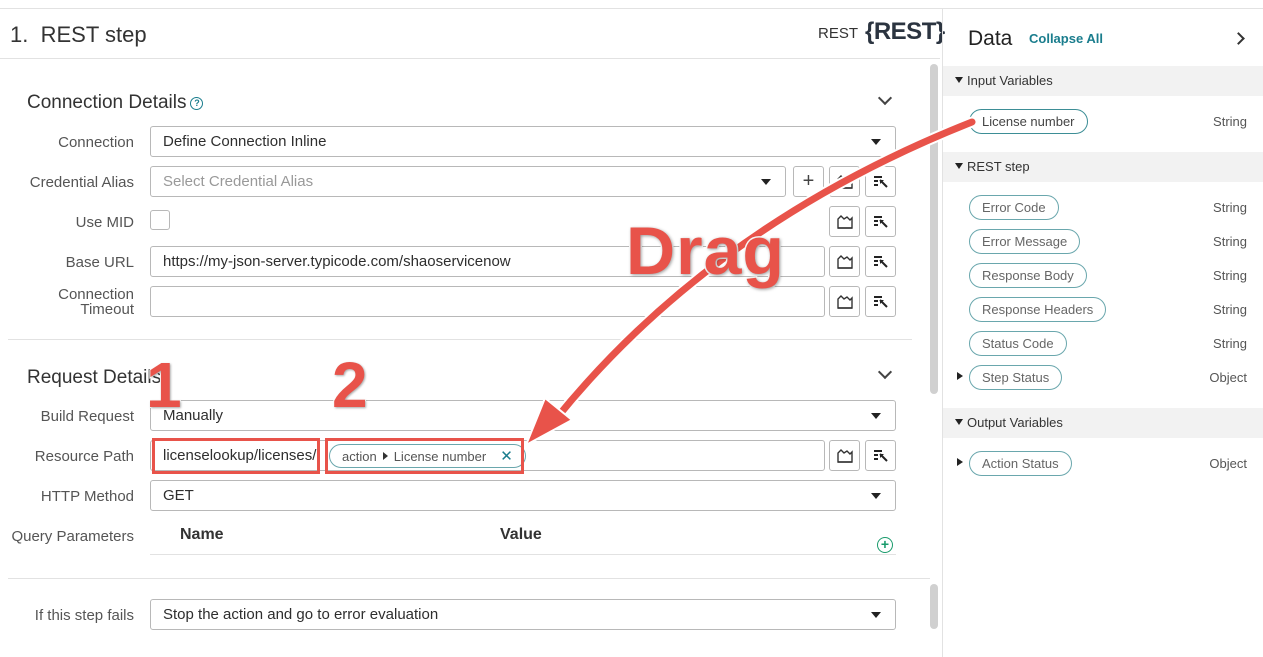 Image resolution: width=1263 pixels, height=657 pixels. What do you see at coordinates (523, 141) in the screenshot?
I see `connection-select: Define Connection Inline` at bounding box center [523, 141].